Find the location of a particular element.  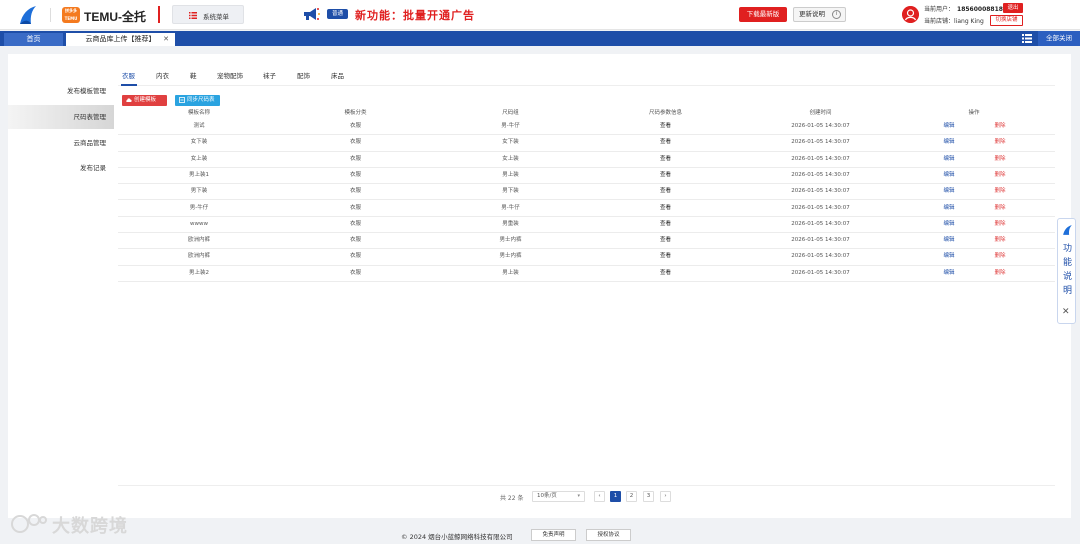

prev-page-button: ‹ is located at coordinates (599, 496).